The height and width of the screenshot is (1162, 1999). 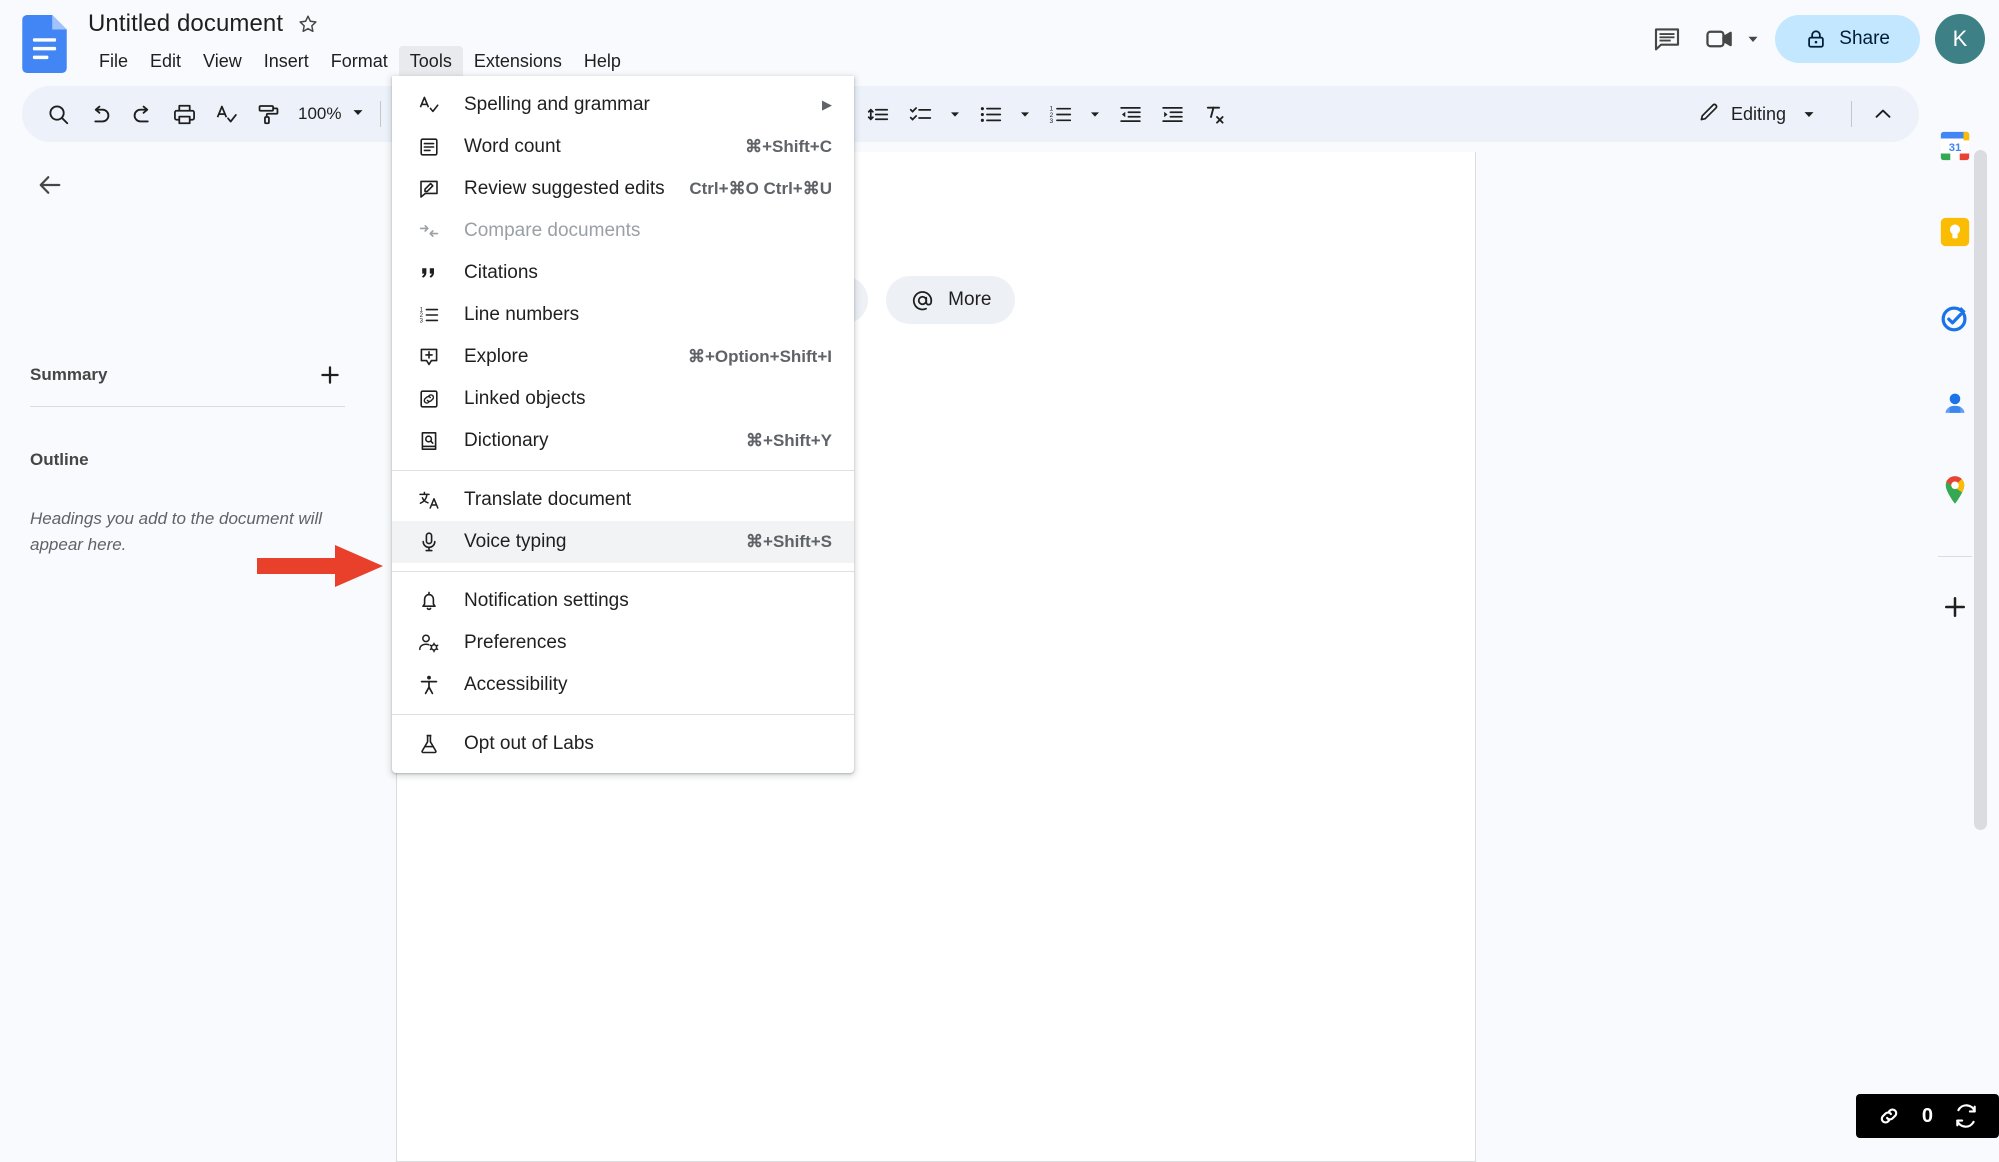 I want to click on google-contacts-icon, so click(x=1955, y=404).